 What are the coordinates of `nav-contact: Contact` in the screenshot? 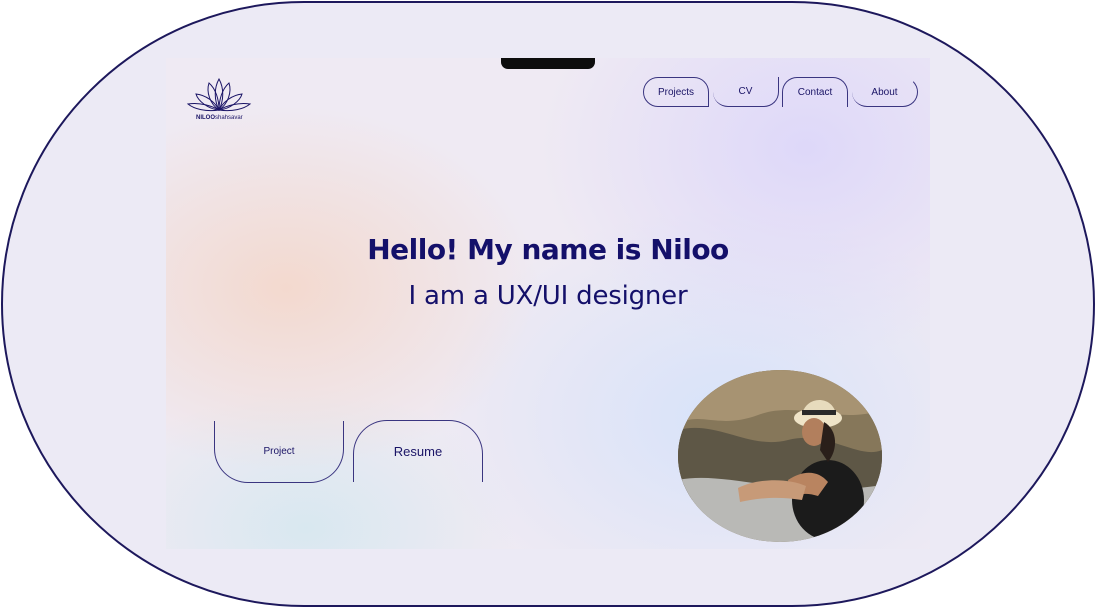 It's located at (815, 92).